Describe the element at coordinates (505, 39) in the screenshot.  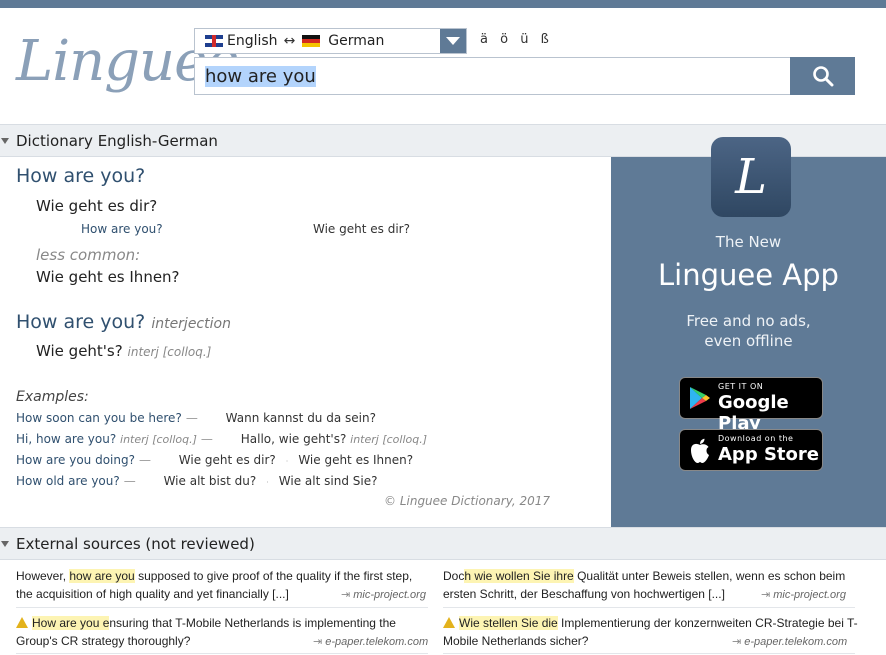
I see `char-o-umlaut: ö` at that location.